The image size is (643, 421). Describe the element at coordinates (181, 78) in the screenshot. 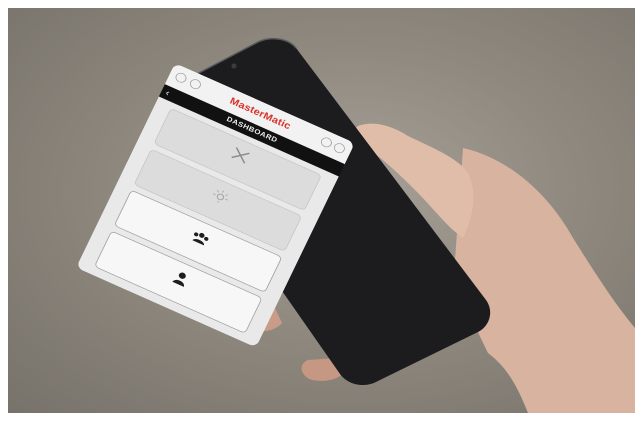

I see `menu-icon` at that location.